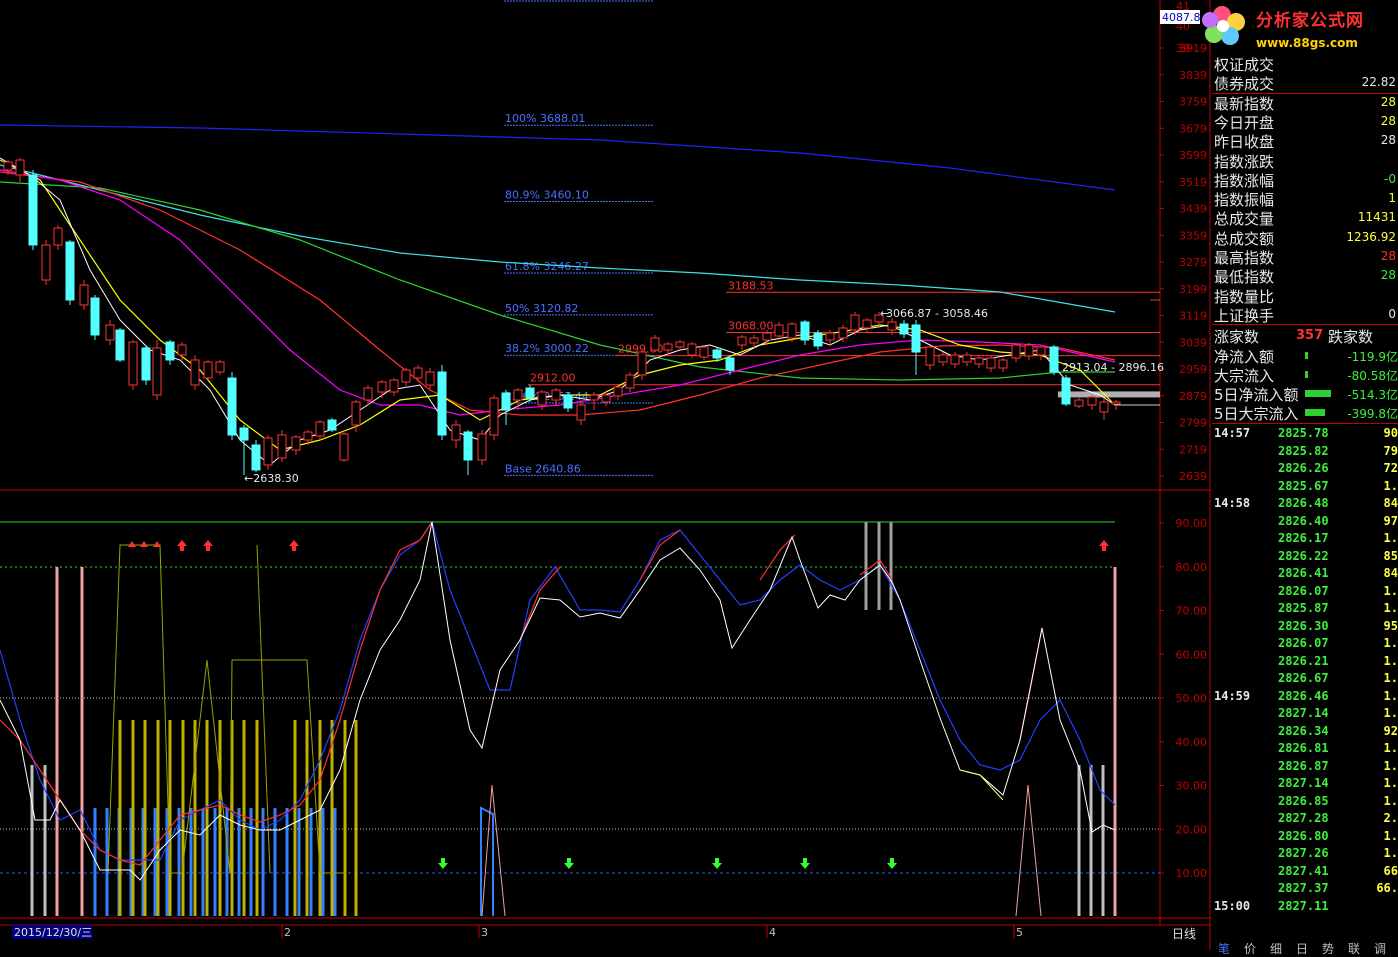 The image size is (1398, 957). What do you see at coordinates (1193, 449) in the screenshot?
I see `price-axis-label: 2719` at bounding box center [1193, 449].